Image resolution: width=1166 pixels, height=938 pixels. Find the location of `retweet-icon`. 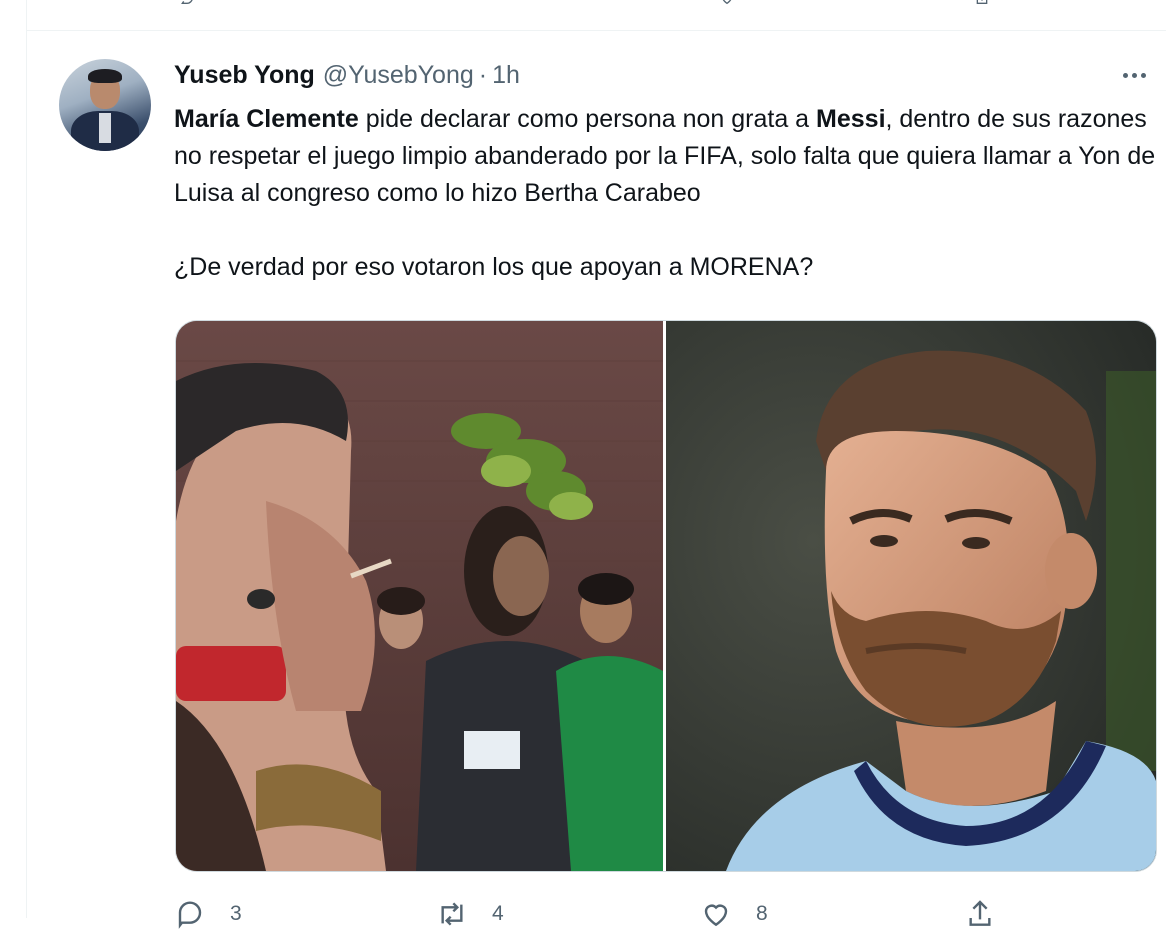

retweet-icon is located at coordinates (452, 914).